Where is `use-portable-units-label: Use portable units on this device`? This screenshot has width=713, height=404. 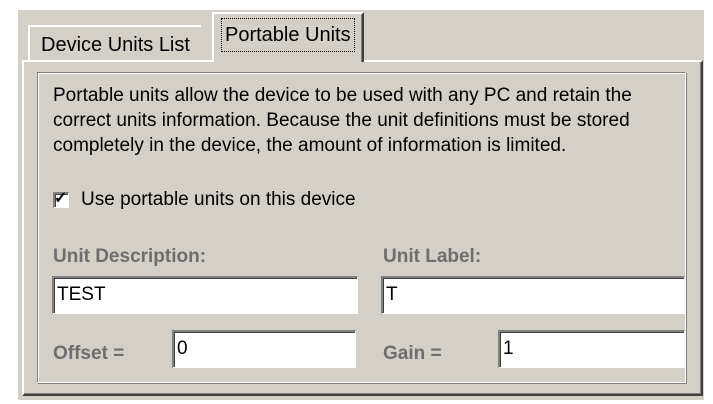 use-portable-units-label: Use portable units on this device is located at coordinates (218, 200).